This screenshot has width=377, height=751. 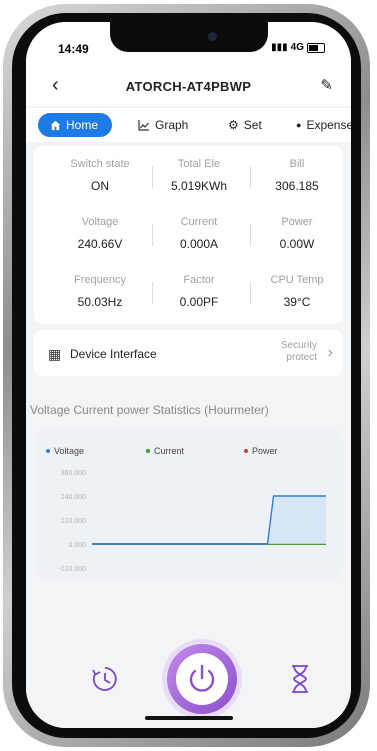 What do you see at coordinates (172, 125) in the screenshot?
I see `tab-label: Graph` at bounding box center [172, 125].